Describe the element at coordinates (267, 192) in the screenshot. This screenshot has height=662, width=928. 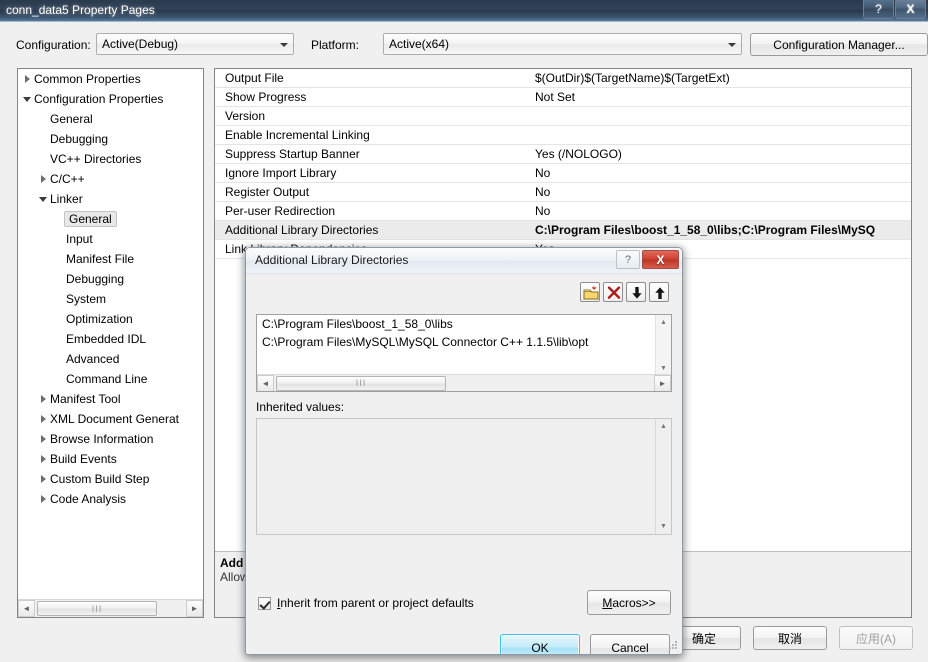
I see `property-name: Register Output` at that location.